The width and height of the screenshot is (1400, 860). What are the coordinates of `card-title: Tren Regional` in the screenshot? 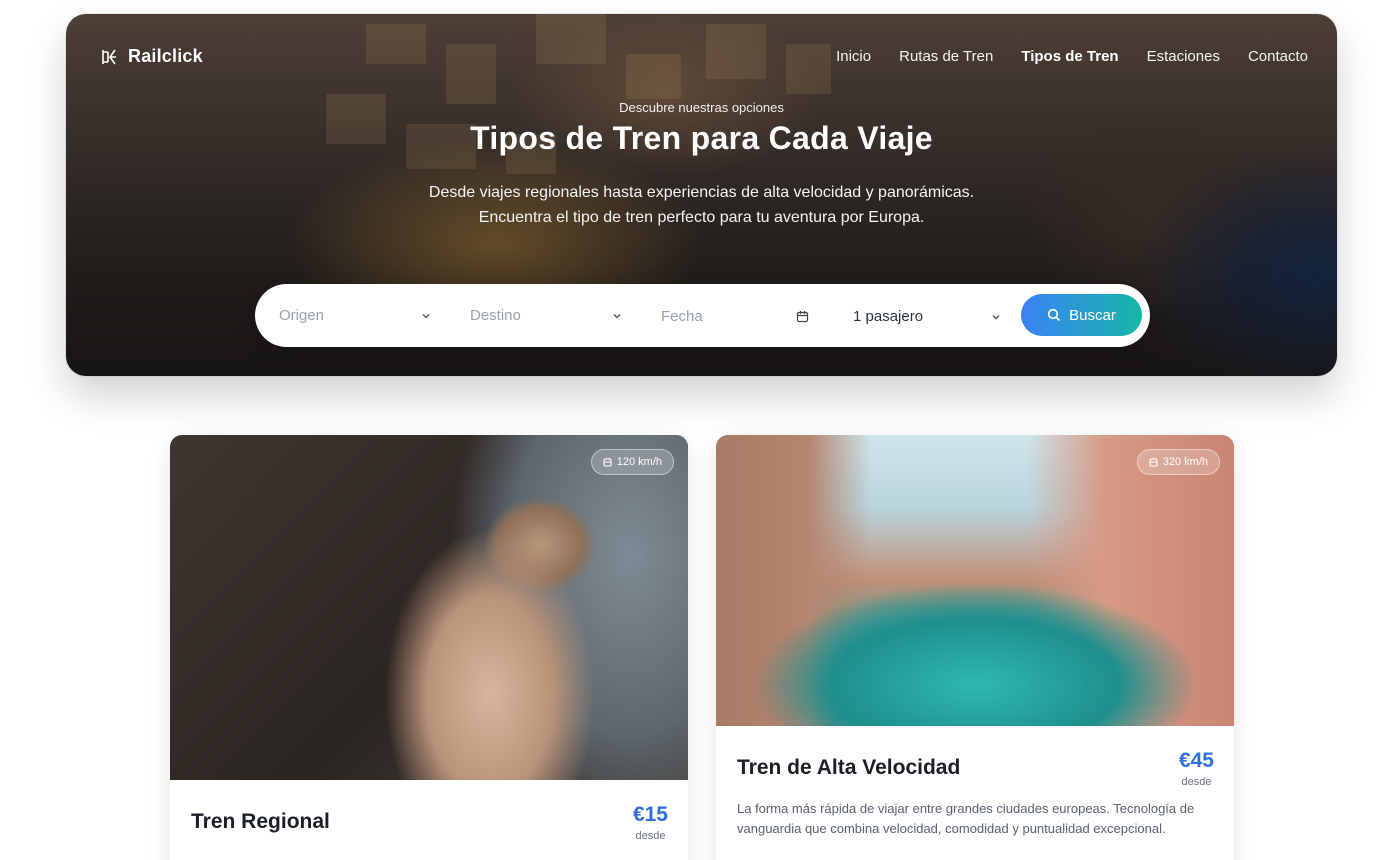 It's located at (260, 821).